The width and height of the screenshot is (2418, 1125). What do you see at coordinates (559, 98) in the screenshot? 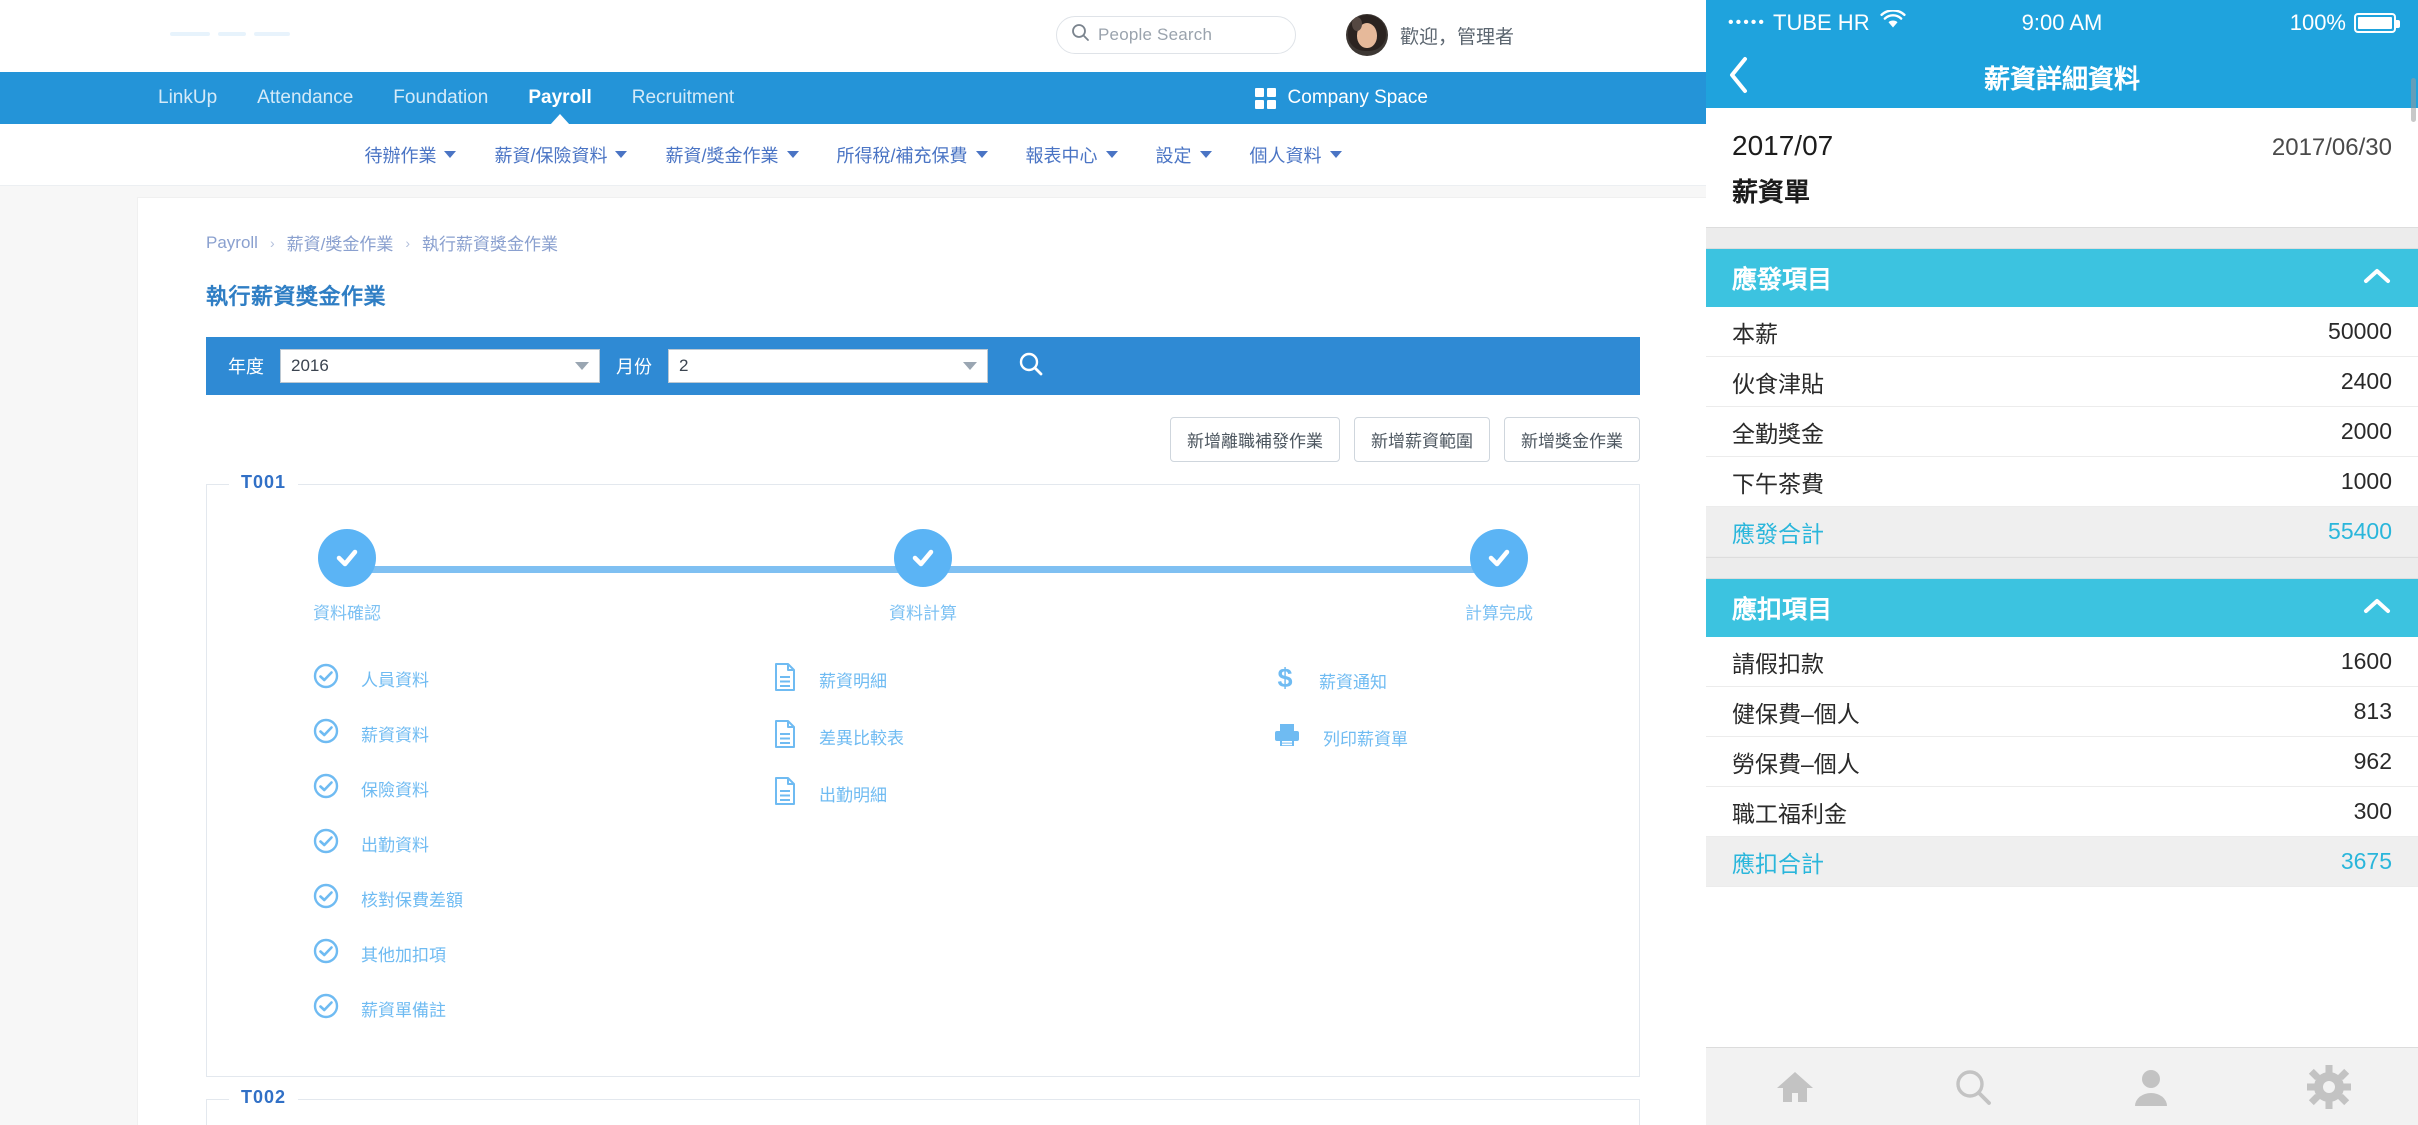
I see `nav-item-payroll: Payroll` at bounding box center [559, 98].